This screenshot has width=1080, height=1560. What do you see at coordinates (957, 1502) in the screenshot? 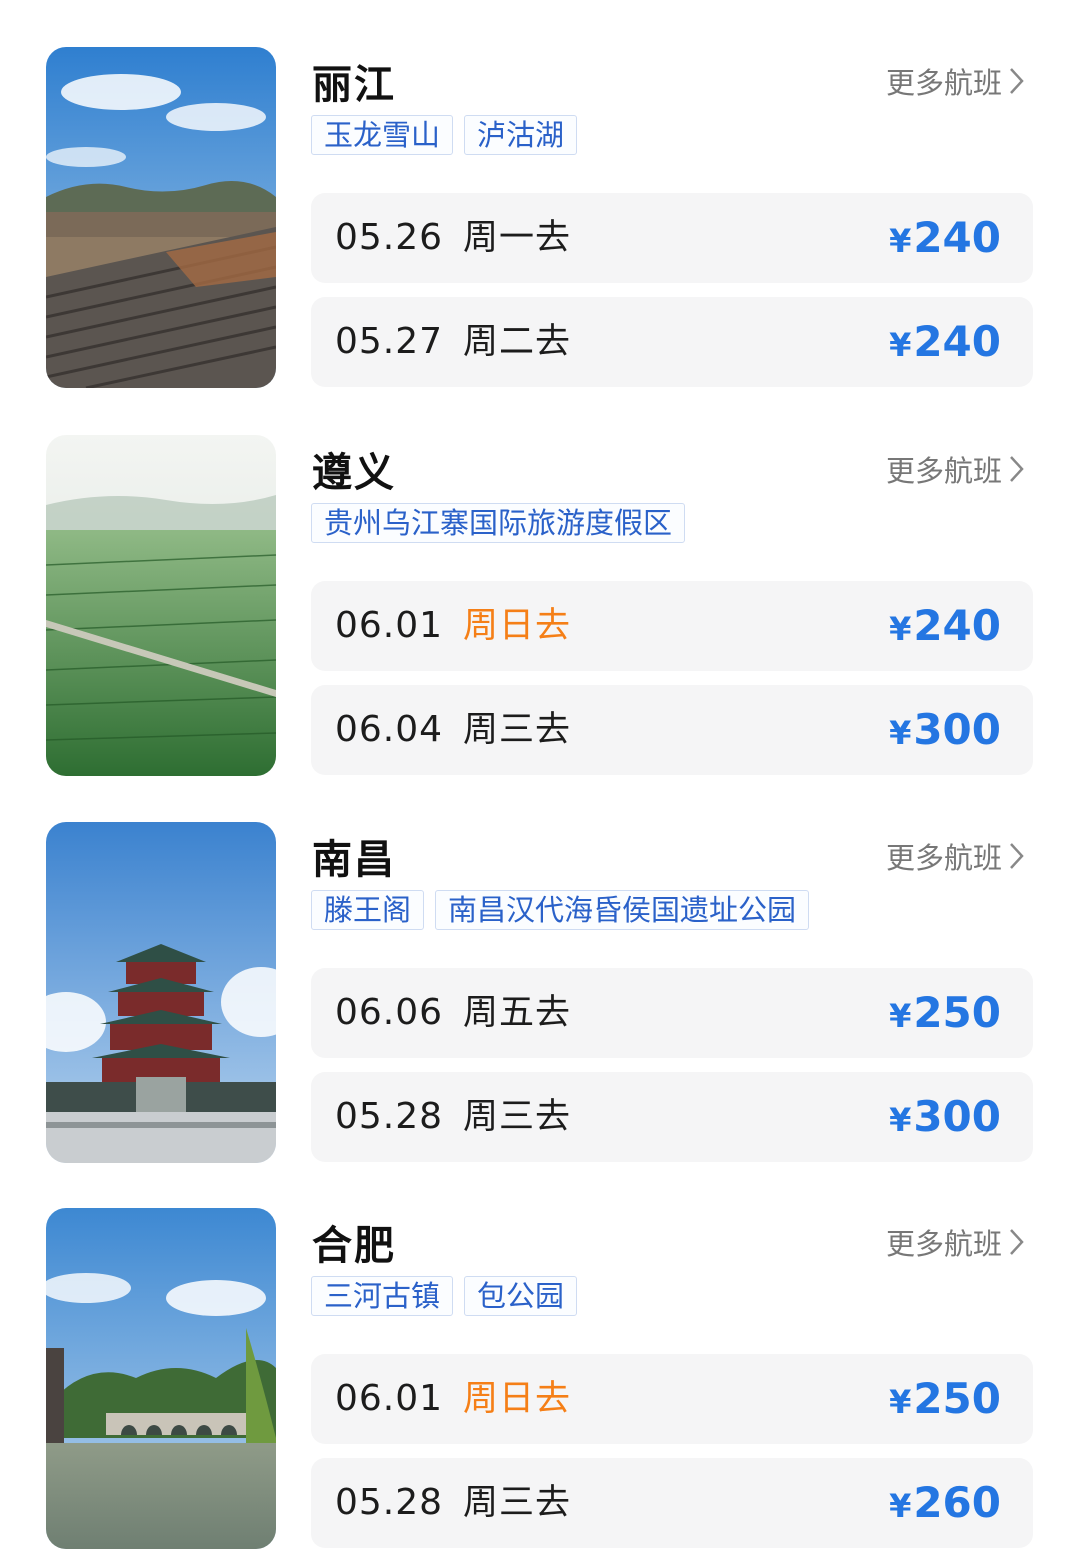
I see `price-amount: 260` at bounding box center [957, 1502].